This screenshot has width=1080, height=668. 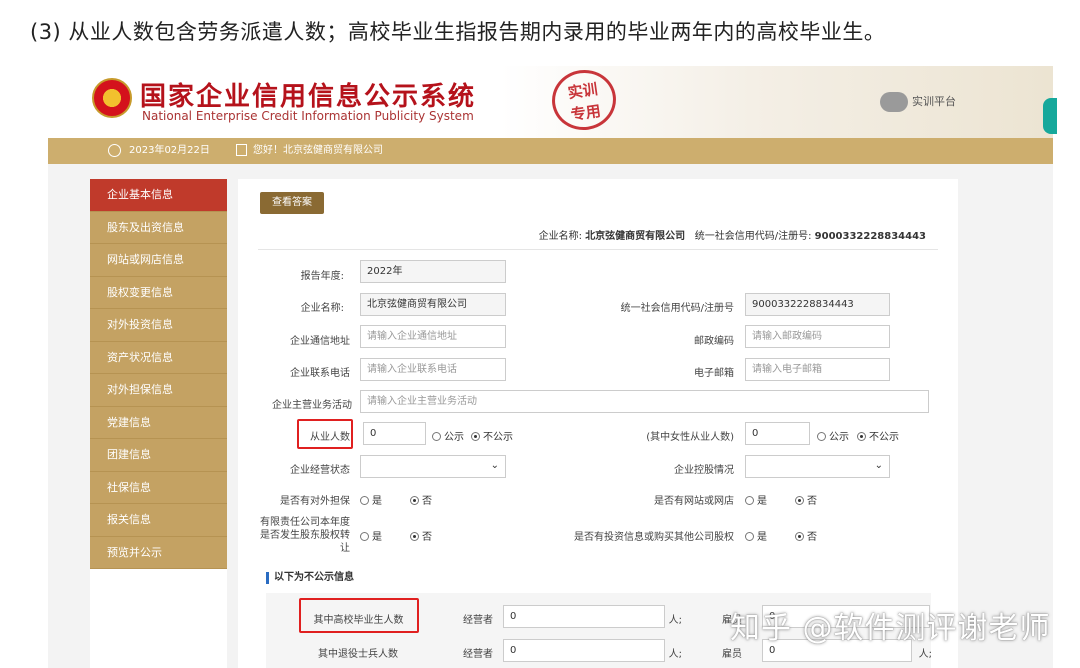 I want to click on sidebar-item-website: 网站或网店信息, so click(x=158, y=260).